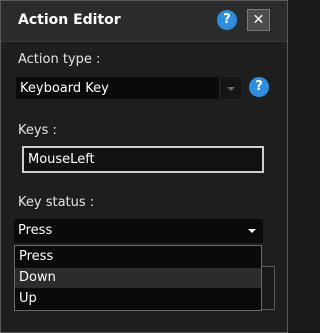  What do you see at coordinates (37, 130) in the screenshot?
I see `keys-label: Keys :` at bounding box center [37, 130].